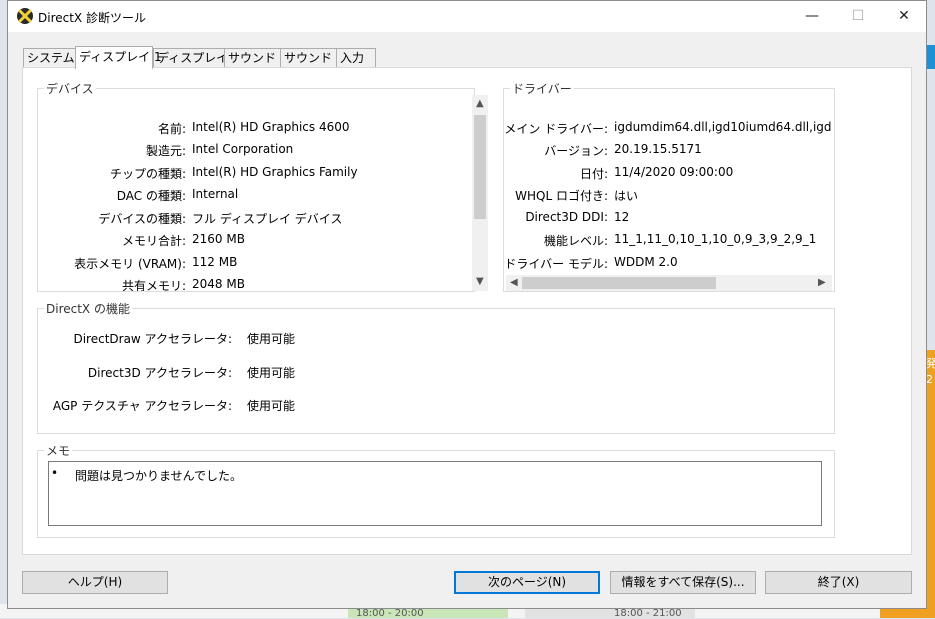  Describe the element at coordinates (159, 476) in the screenshot. I see `notes-text: 問題は見つかりませんでした。` at that location.